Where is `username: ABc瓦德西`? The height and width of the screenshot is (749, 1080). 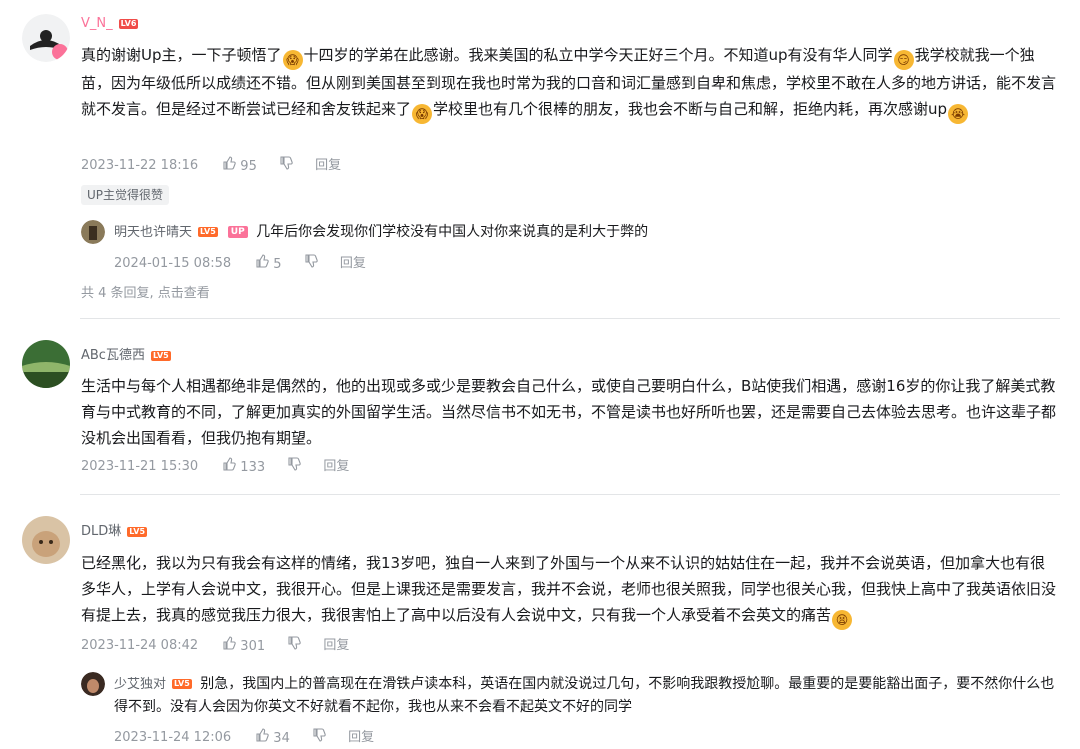 username: ABc瓦德西 is located at coordinates (113, 355).